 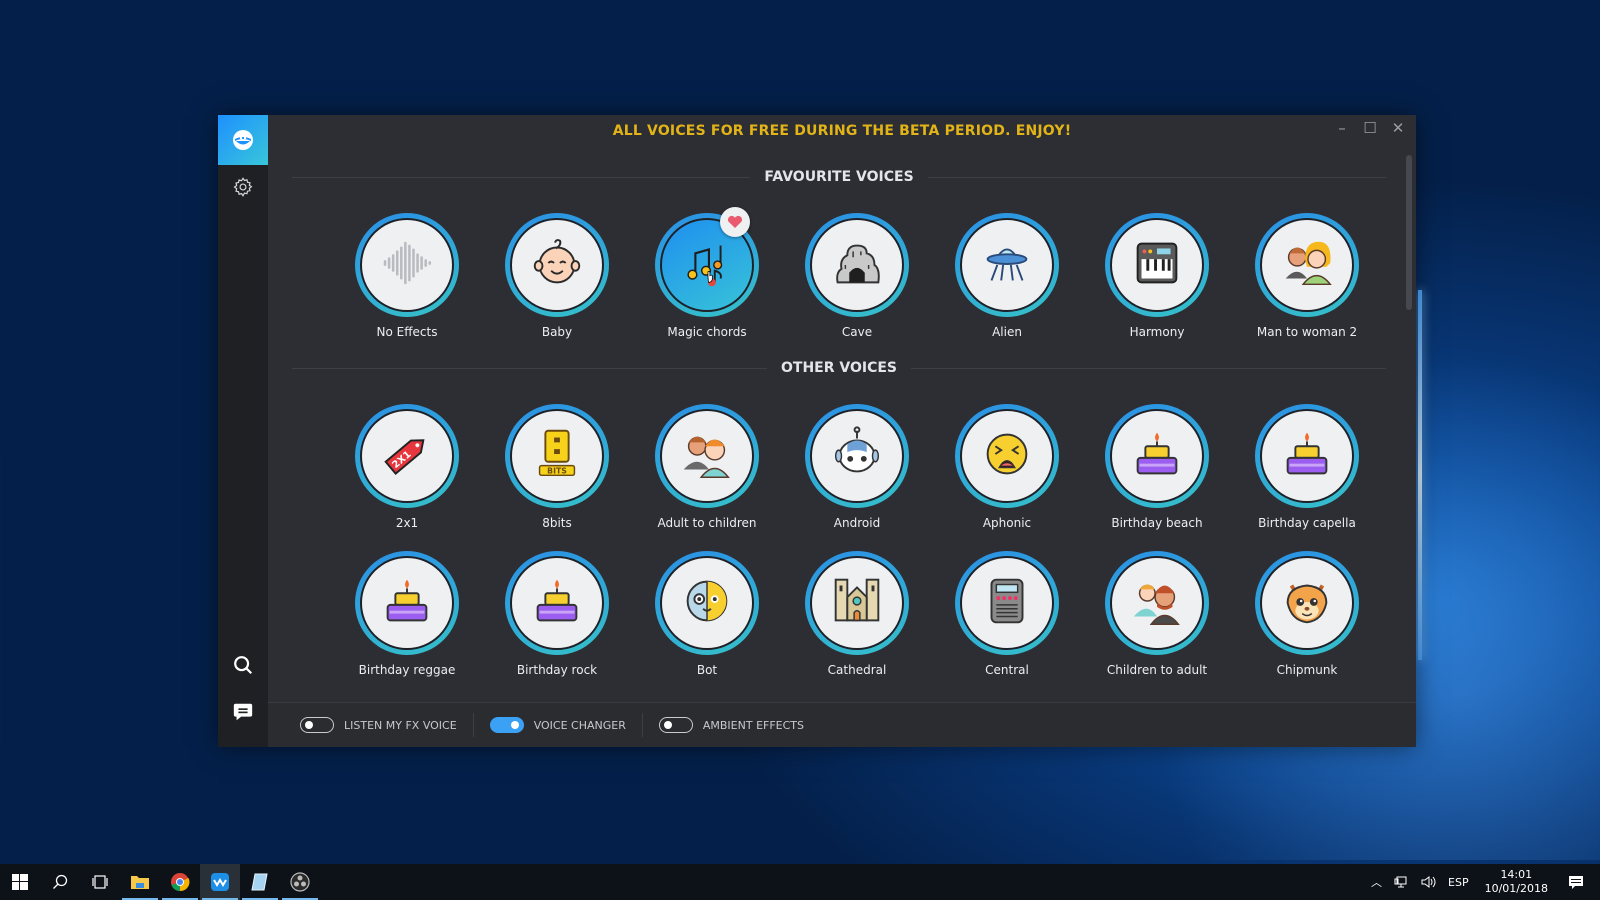 I want to click on voice-item-birthday-capella: Birthday capella, so click(x=1307, y=467).